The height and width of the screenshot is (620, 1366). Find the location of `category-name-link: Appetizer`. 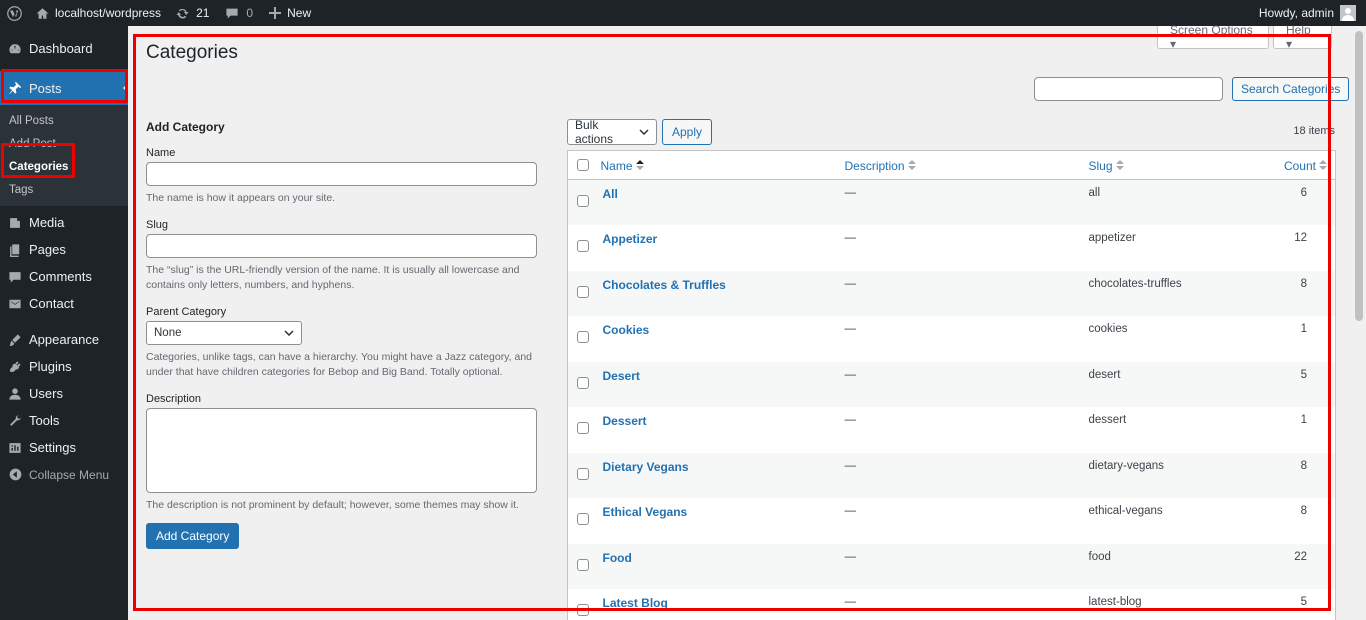

category-name-link: Appetizer is located at coordinates (630, 239).